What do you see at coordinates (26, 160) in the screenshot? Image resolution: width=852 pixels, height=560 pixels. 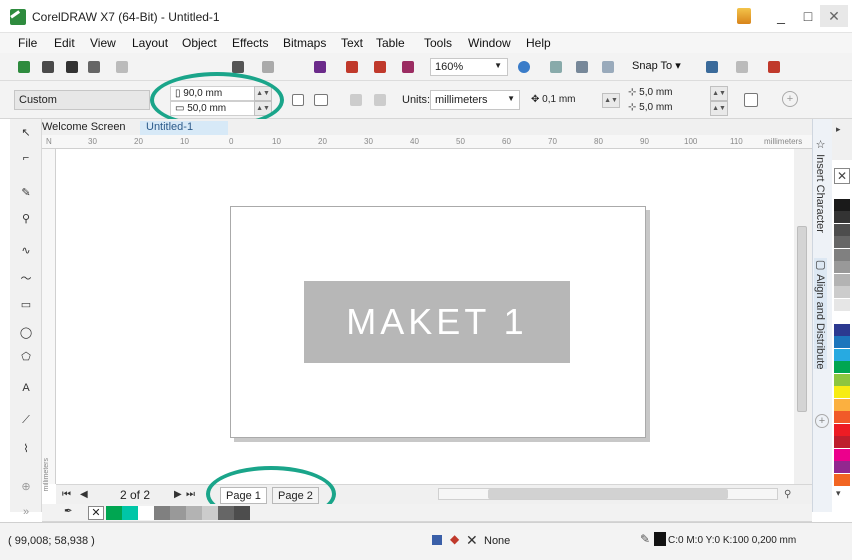 I see `shape-tool-icon: ⌐` at bounding box center [26, 160].